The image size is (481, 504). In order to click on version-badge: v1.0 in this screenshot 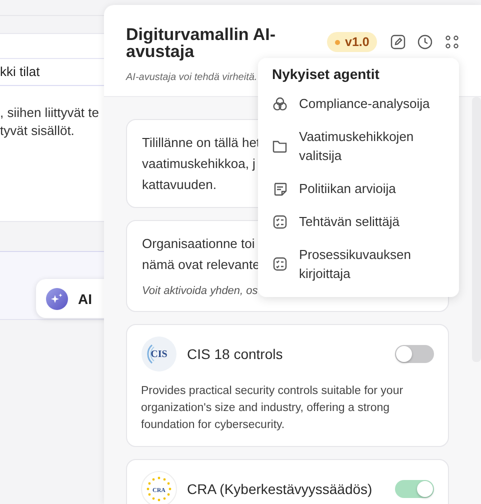, I will do `click(352, 42)`.